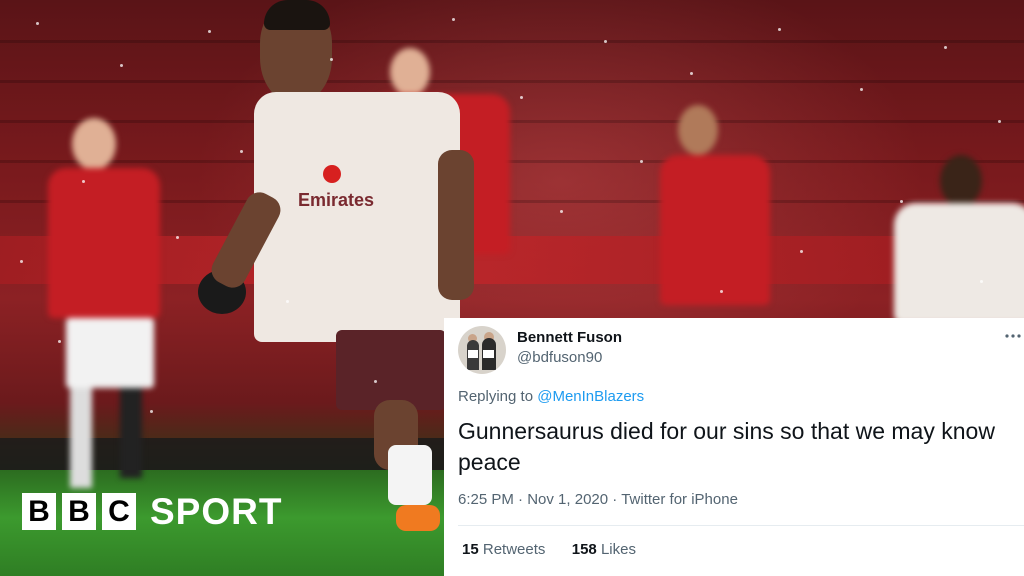  I want to click on logo-sport-text: SPORT, so click(216, 511).